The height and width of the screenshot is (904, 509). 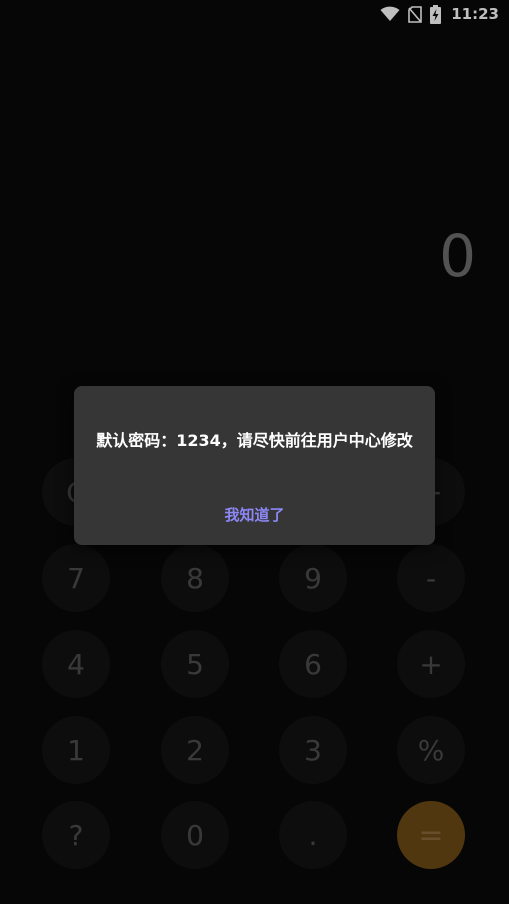 What do you see at coordinates (254, 440) in the screenshot?
I see `dialog-message: 默认密码：1234，请尽快前往用户中心修改` at bounding box center [254, 440].